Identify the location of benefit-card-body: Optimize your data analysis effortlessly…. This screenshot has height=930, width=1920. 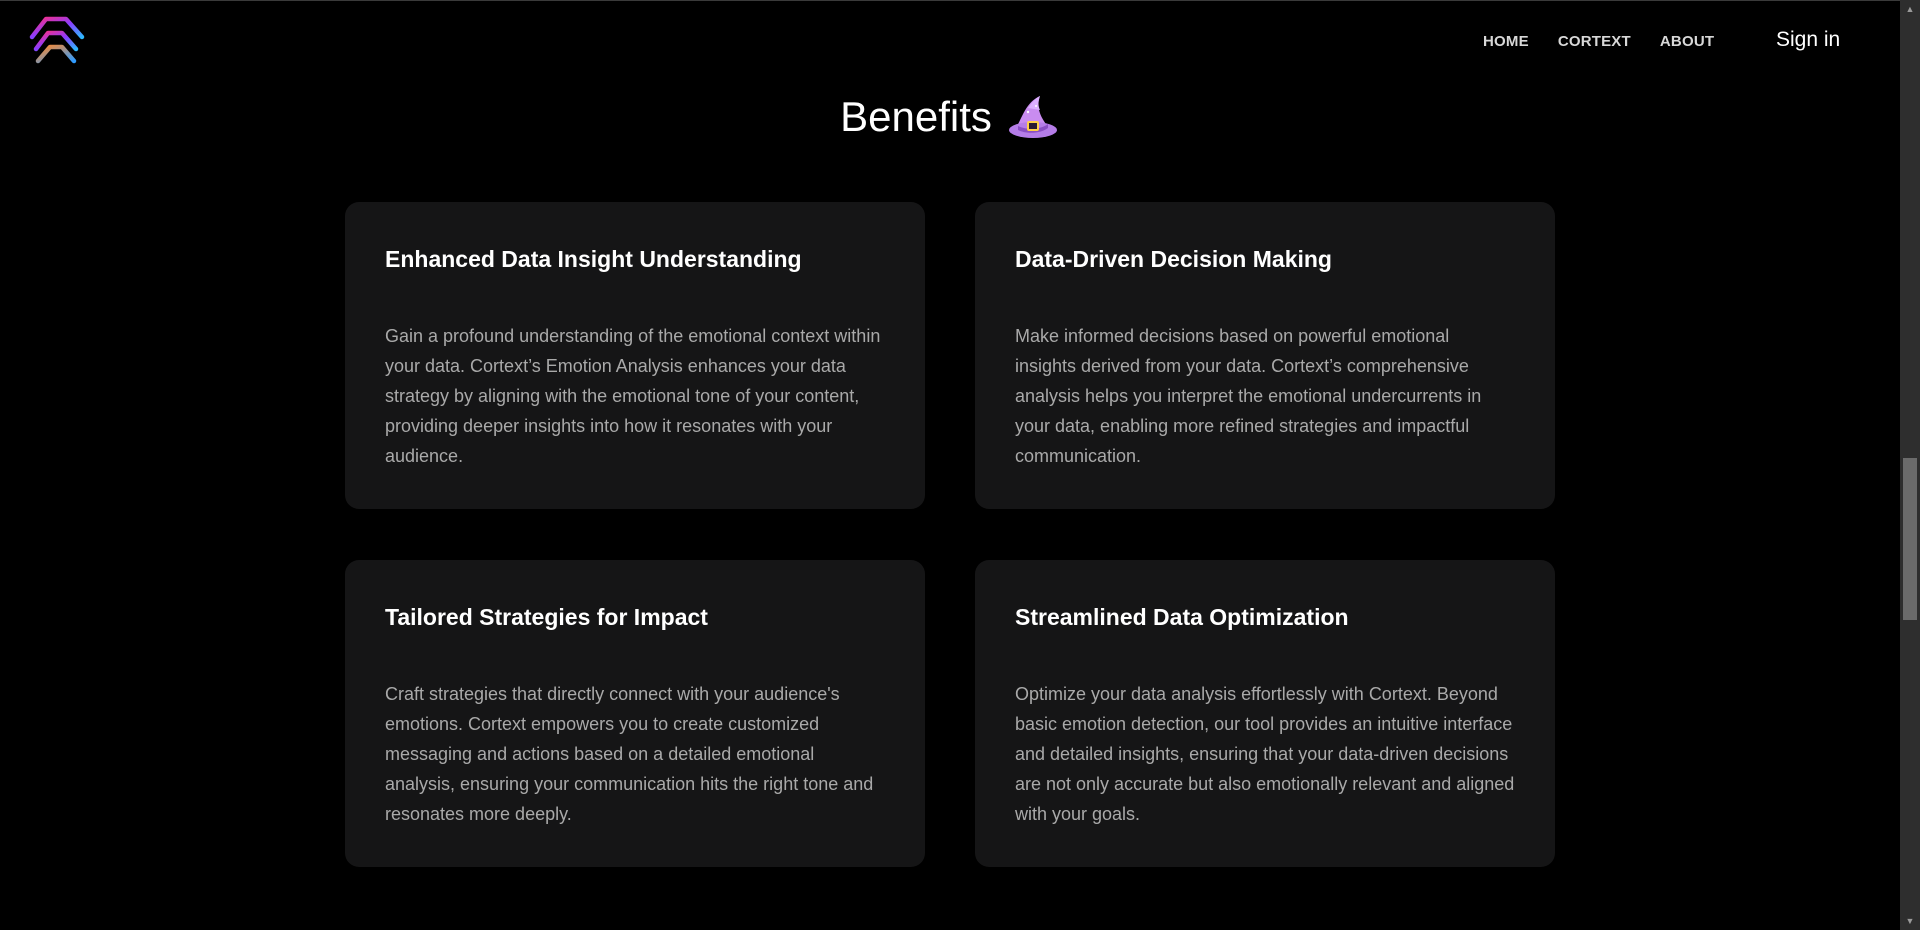
(1265, 754).